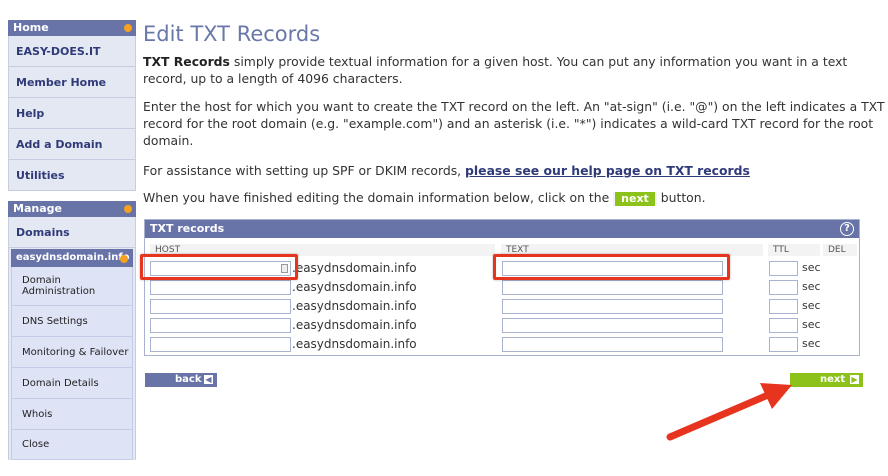  Describe the element at coordinates (72, 113) in the screenshot. I see `sidebar-item-help: Help` at that location.